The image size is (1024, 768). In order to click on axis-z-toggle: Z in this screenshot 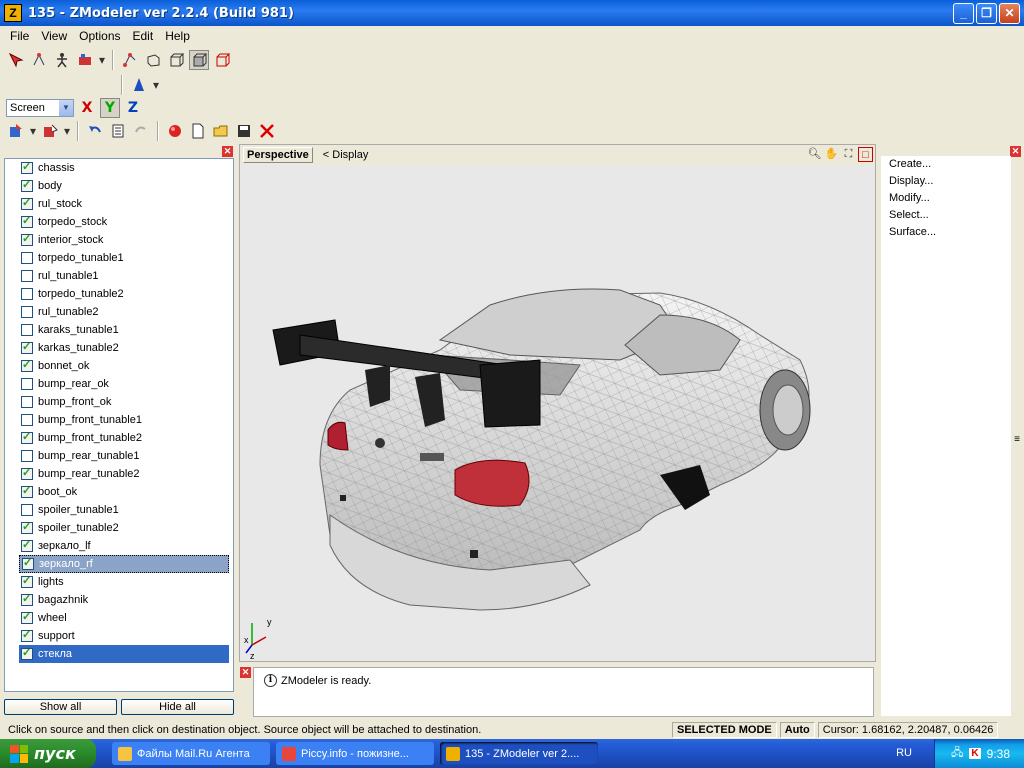, I will do `click(133, 108)`.